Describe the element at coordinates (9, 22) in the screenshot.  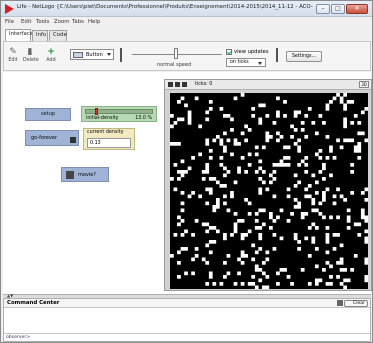
I see `menu-file: File` at that location.